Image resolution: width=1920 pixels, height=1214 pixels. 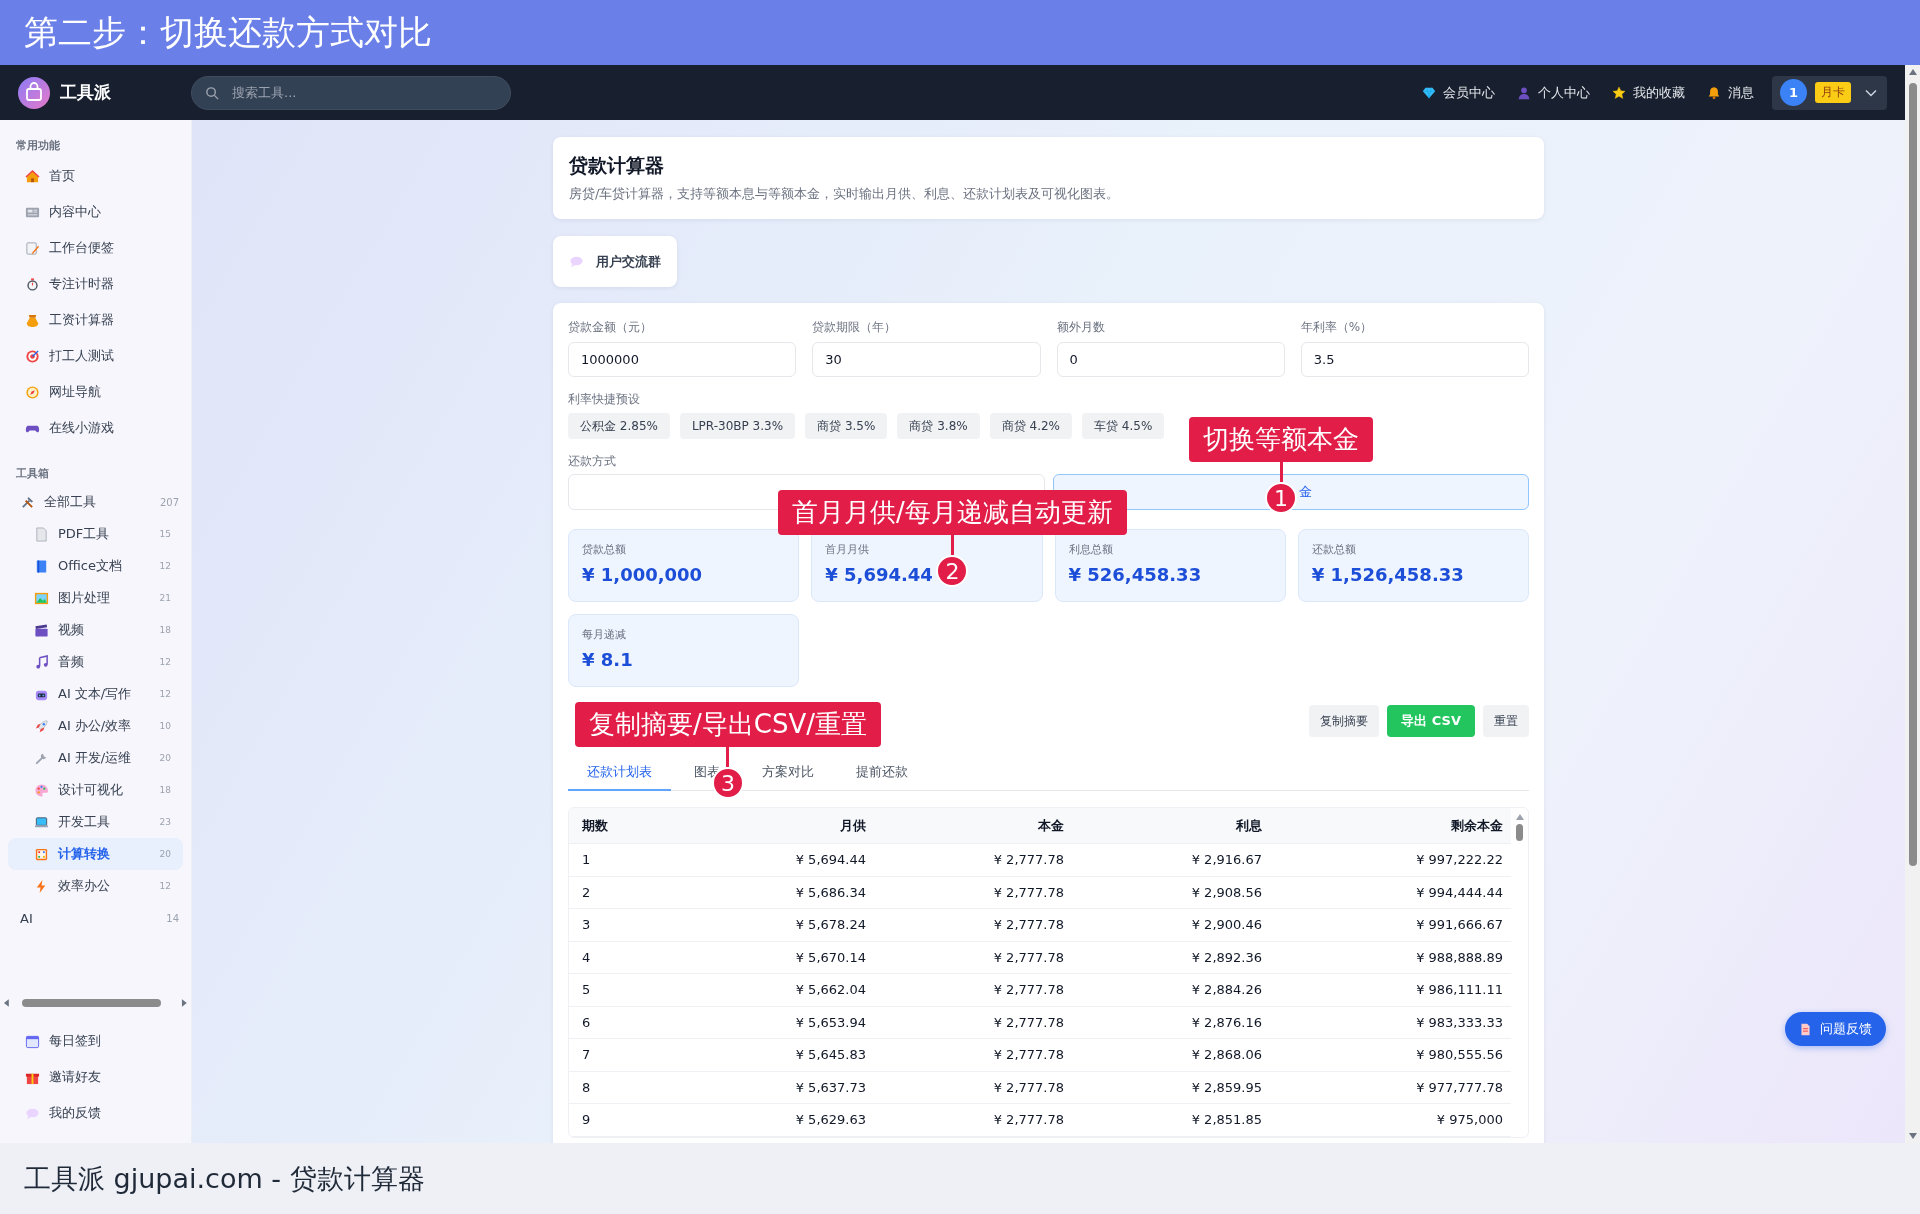 I want to click on caption-text: 工具派 gjupai.com - 贷款计算器, so click(x=224, y=1178).